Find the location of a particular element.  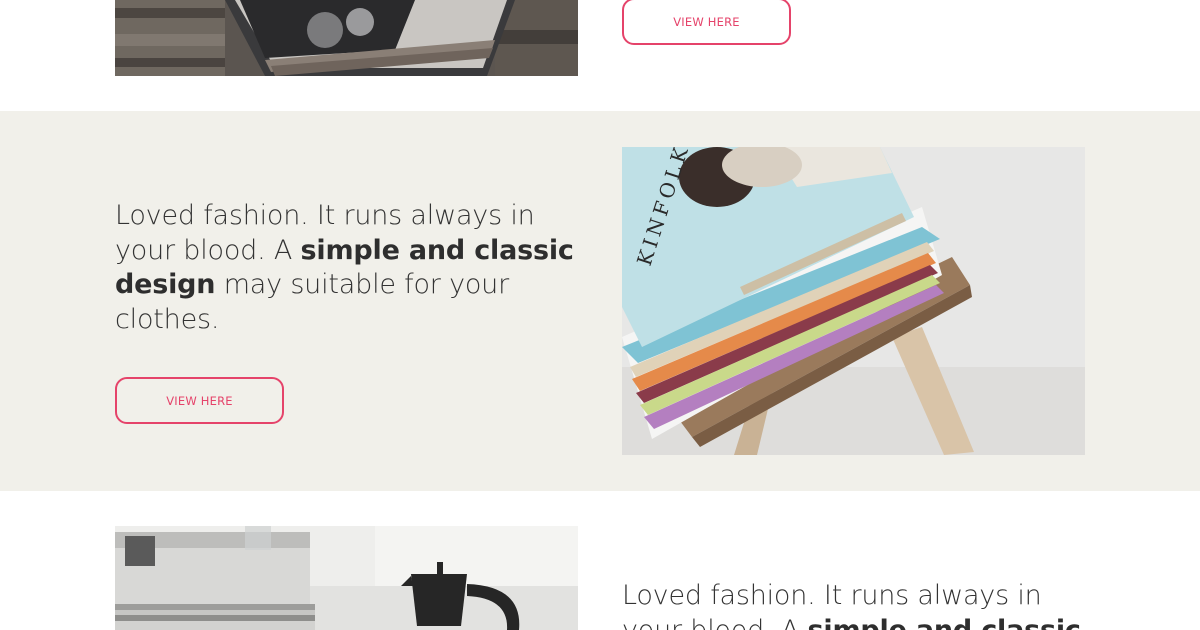

magazine-crate-illustration is located at coordinates (346, 38).